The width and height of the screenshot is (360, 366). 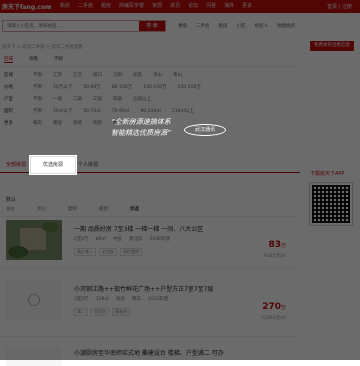 What do you see at coordinates (92, 111) in the screenshot?
I see `filter-option: 50-70㎡` at bounding box center [92, 111].